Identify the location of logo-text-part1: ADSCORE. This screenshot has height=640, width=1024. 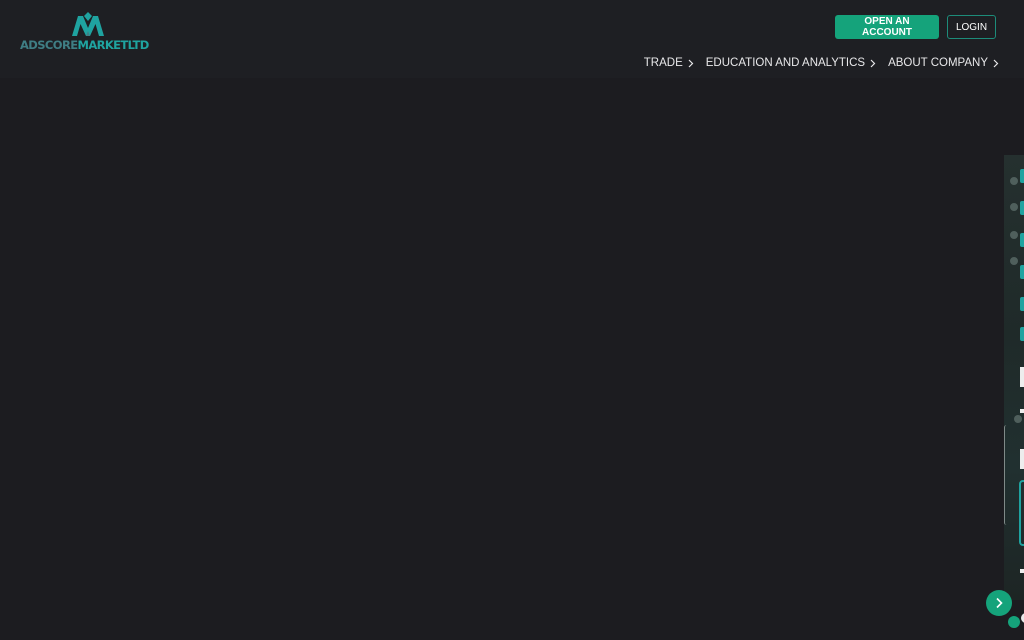
(49, 45).